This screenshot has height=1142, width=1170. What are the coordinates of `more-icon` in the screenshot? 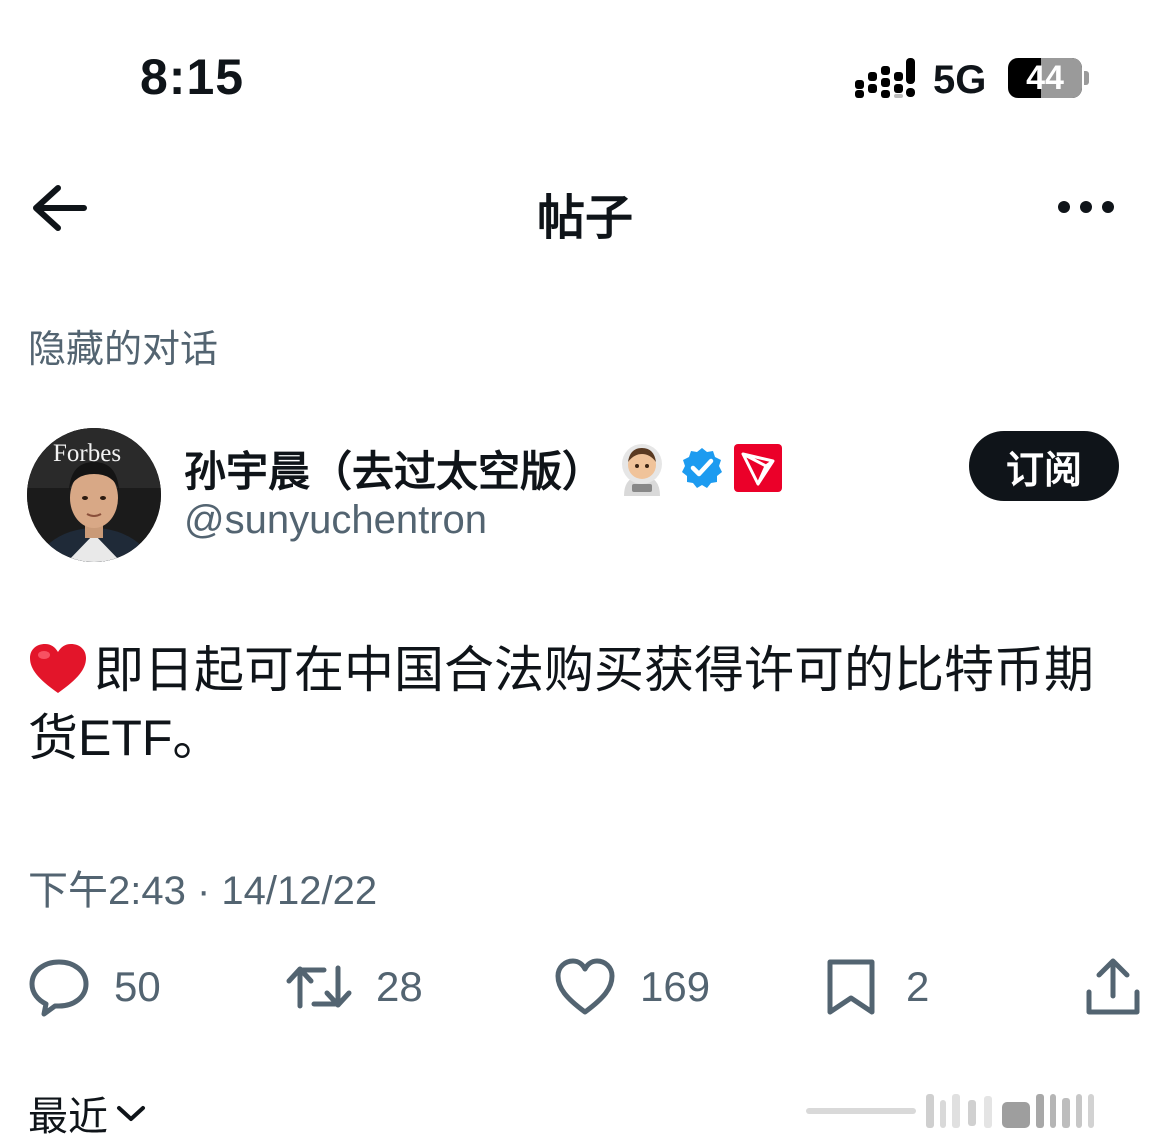 It's located at (1086, 207).